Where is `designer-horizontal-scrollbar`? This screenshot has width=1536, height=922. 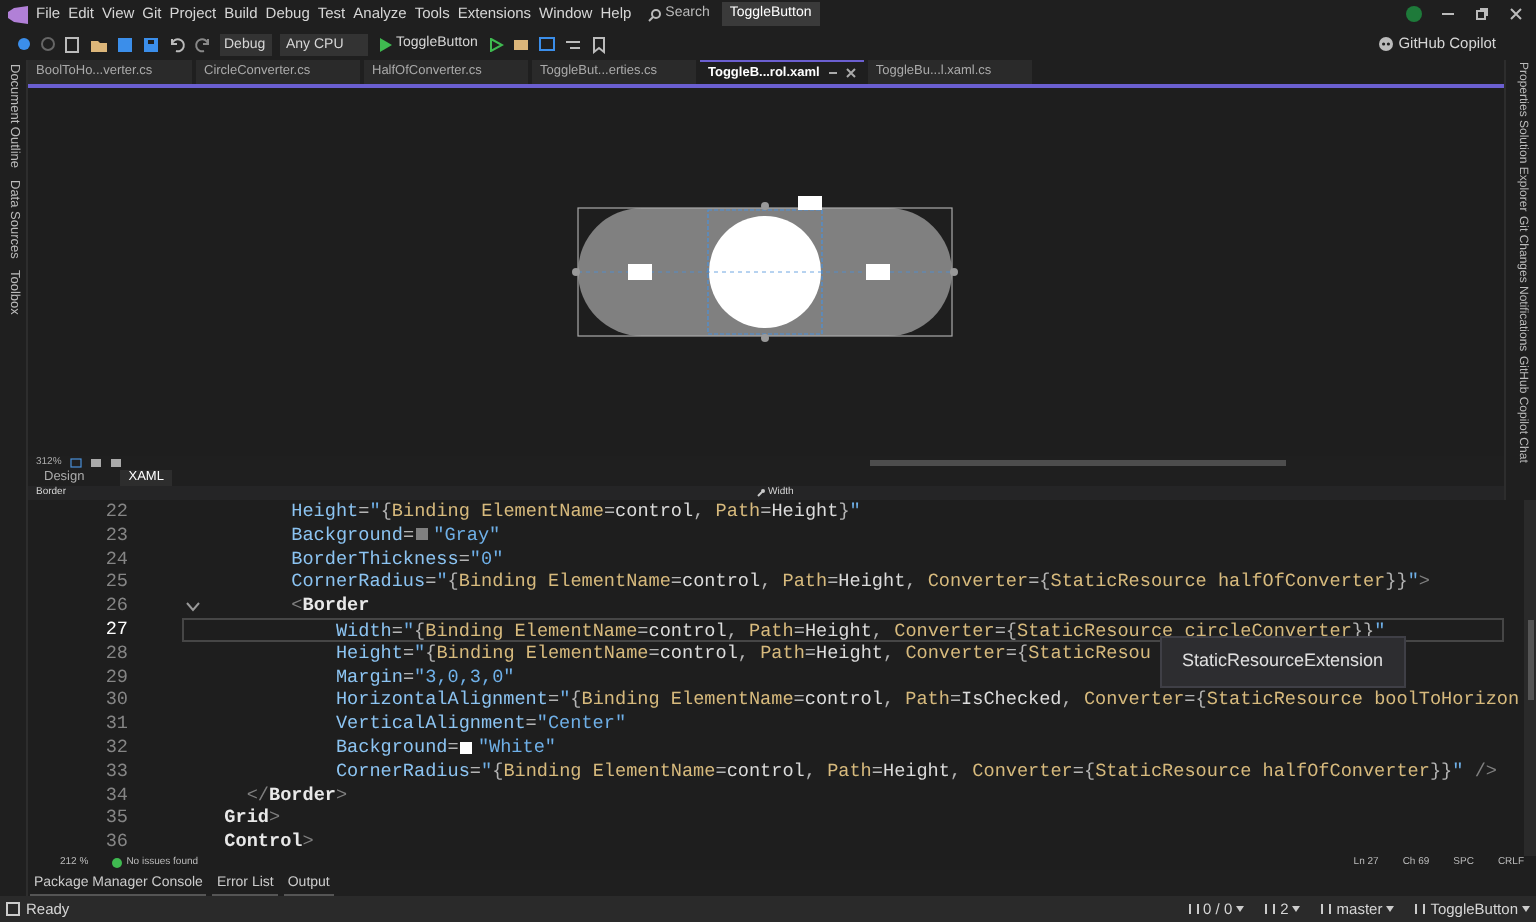 designer-horizontal-scrollbar is located at coordinates (1077, 463).